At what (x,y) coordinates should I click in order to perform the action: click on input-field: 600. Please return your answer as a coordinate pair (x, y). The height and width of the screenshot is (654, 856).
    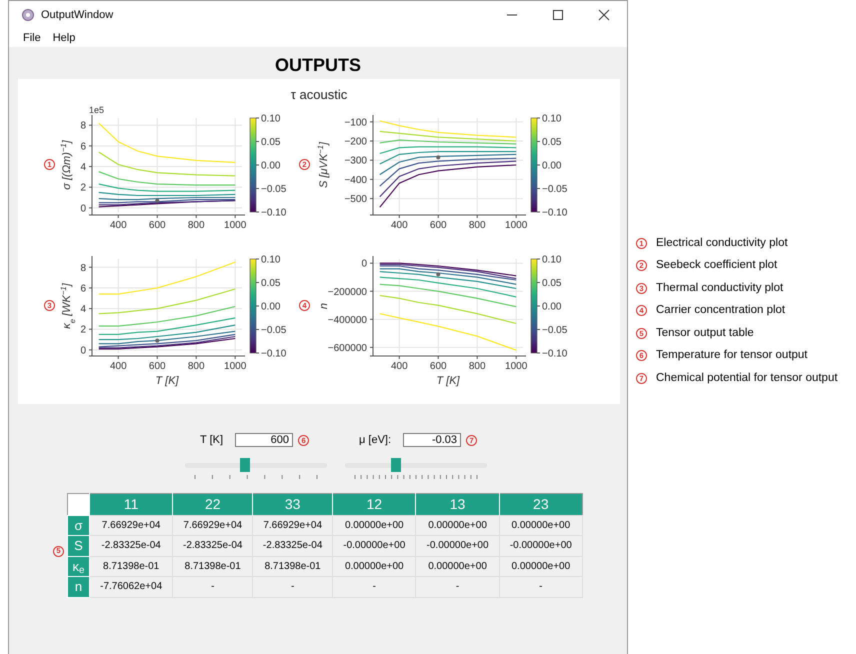
    Looking at the image, I should click on (264, 440).